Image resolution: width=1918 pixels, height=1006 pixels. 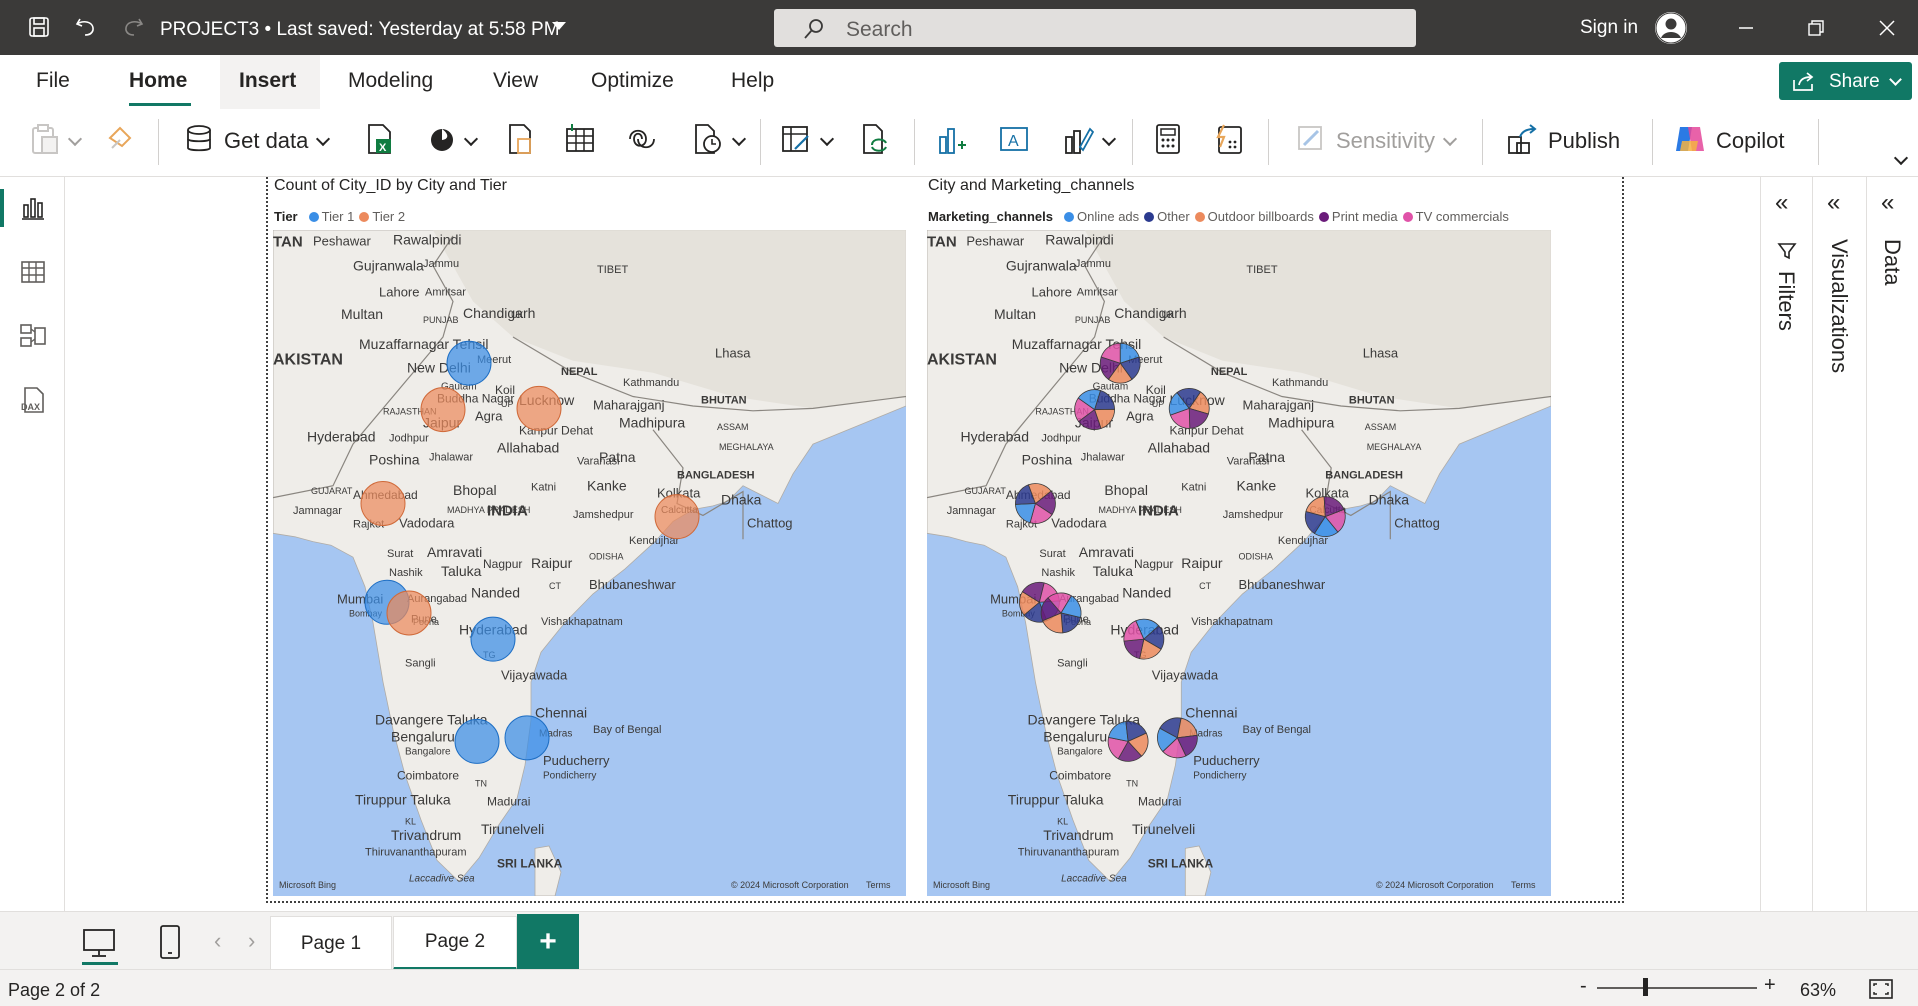 What do you see at coordinates (1845, 81) in the screenshot?
I see `share-button: Share` at bounding box center [1845, 81].